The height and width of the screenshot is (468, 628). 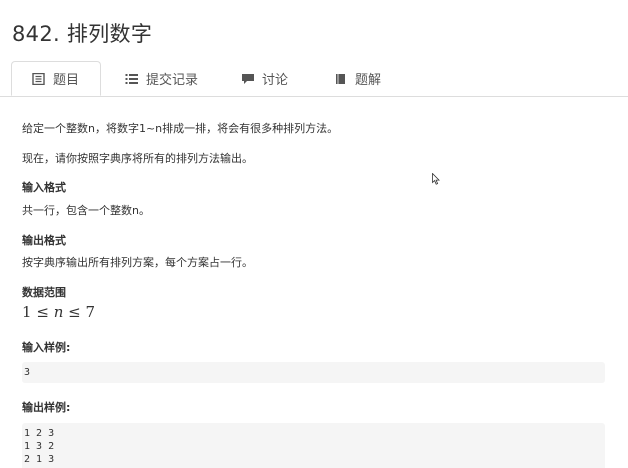 I want to click on sample-input-code: 3, so click(x=313, y=372).